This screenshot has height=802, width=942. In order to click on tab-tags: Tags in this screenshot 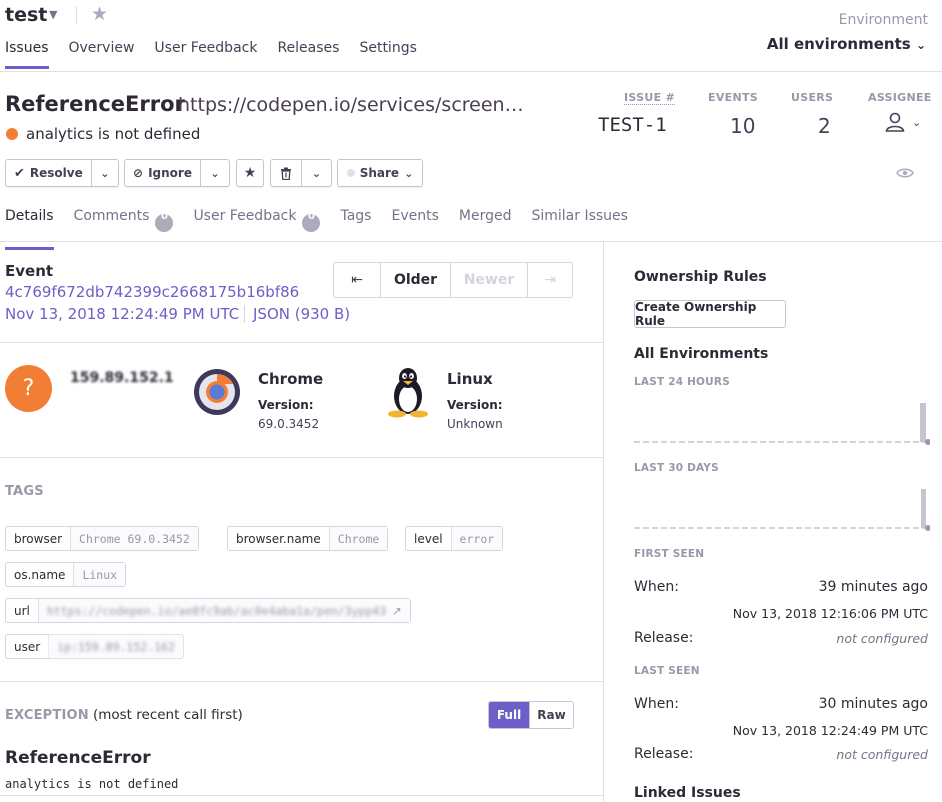, I will do `click(355, 229)`.